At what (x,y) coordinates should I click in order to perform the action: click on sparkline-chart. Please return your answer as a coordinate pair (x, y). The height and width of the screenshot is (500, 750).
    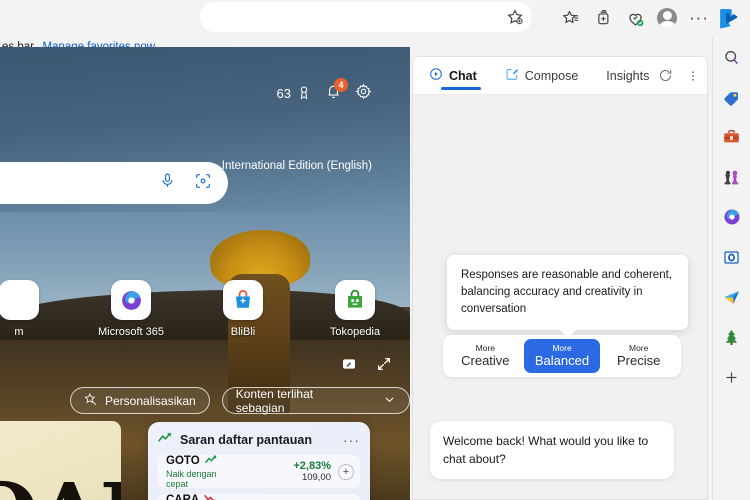
    Looking at the image, I should click on (262, 472).